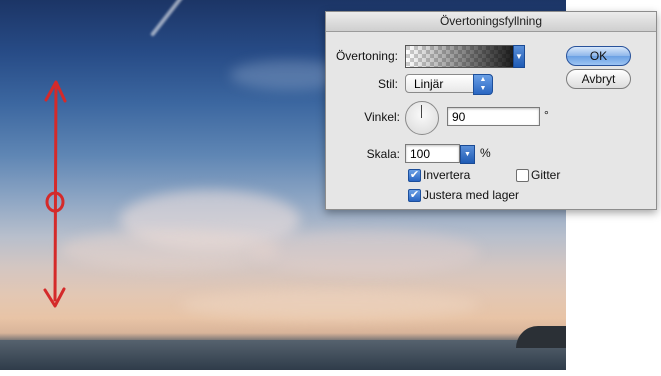 The height and width of the screenshot is (376, 661). What do you see at coordinates (461, 56) in the screenshot?
I see `gradient-picker` at bounding box center [461, 56].